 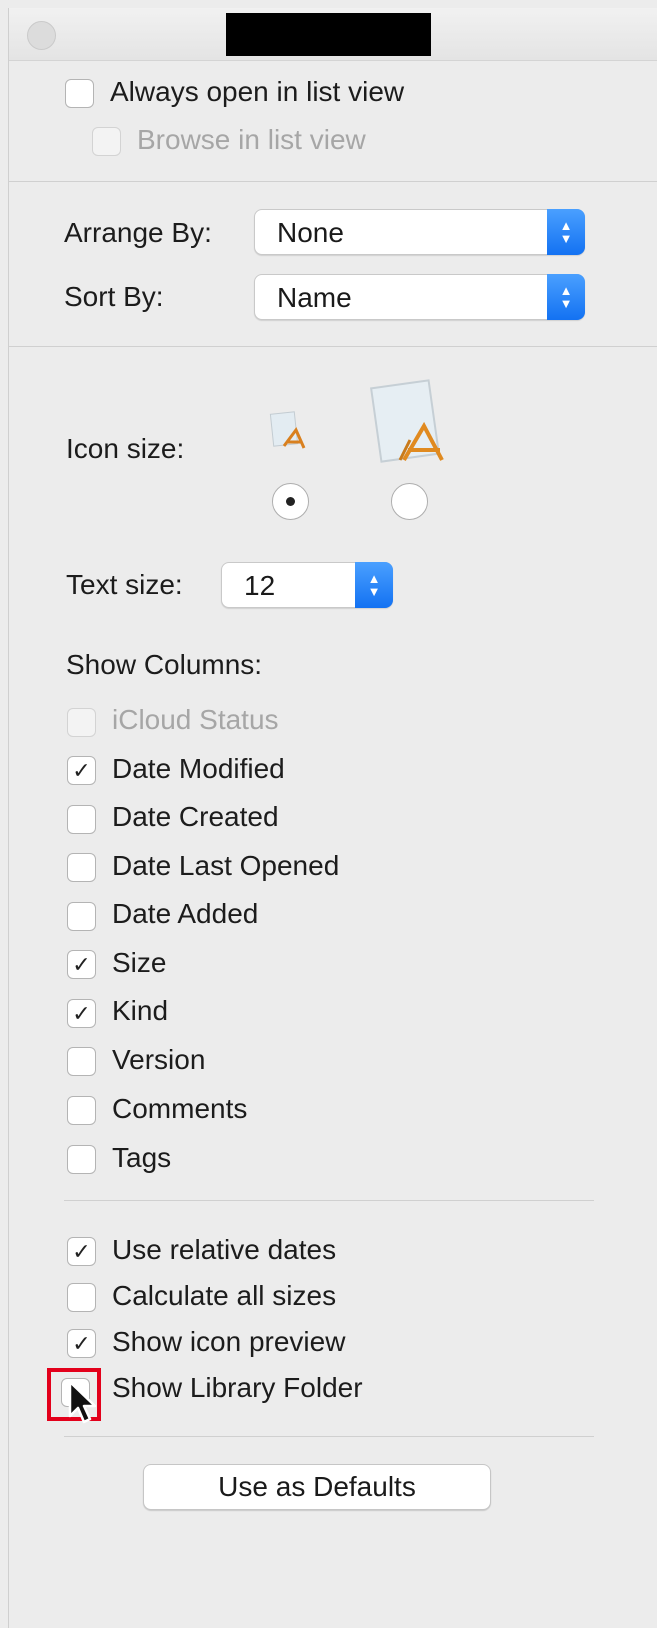 What do you see at coordinates (41, 35) in the screenshot?
I see `close-window-button` at bounding box center [41, 35].